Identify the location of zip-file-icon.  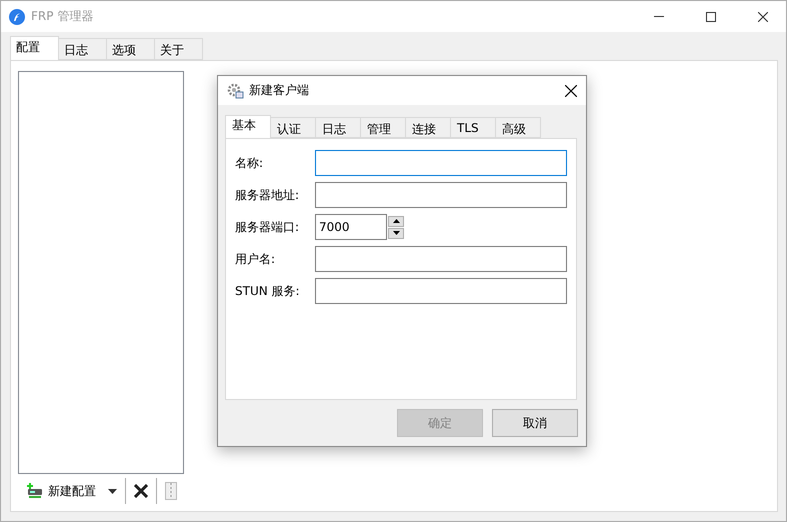
(171, 491).